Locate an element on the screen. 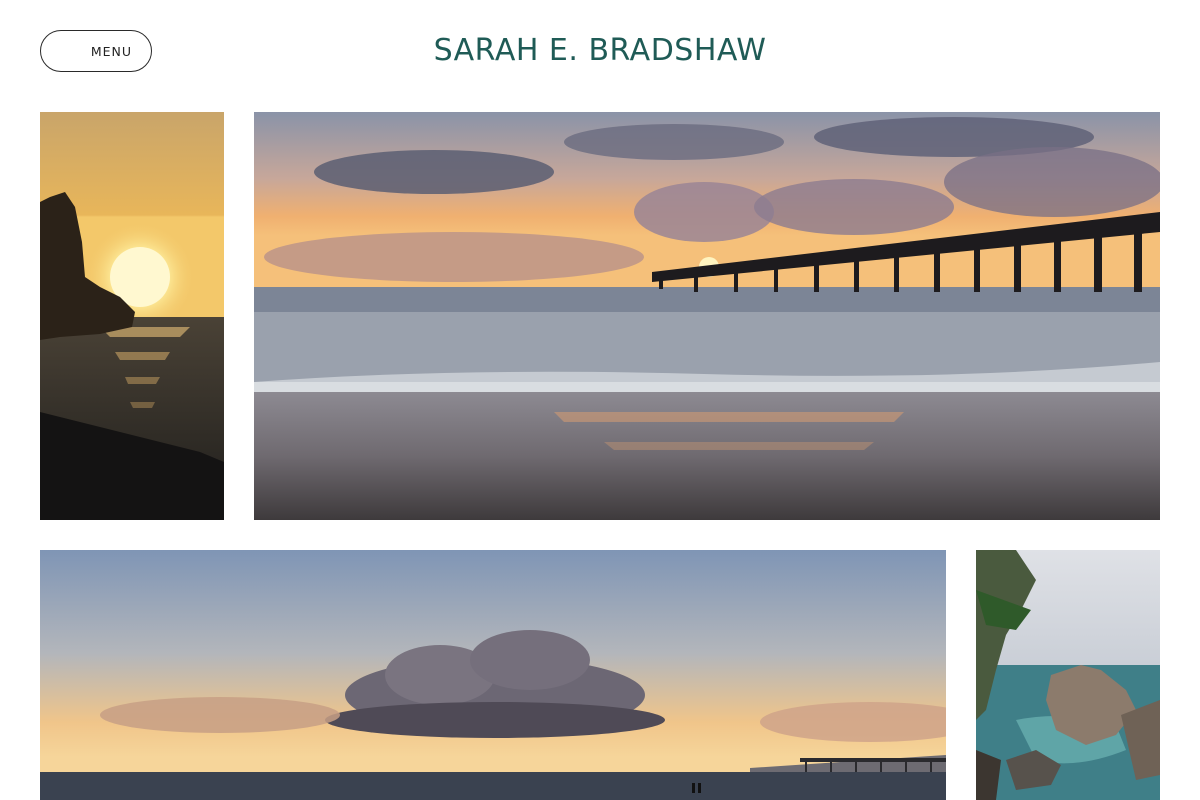 This screenshot has height=800, width=1200. menu-button: MENU is located at coordinates (96, 51).